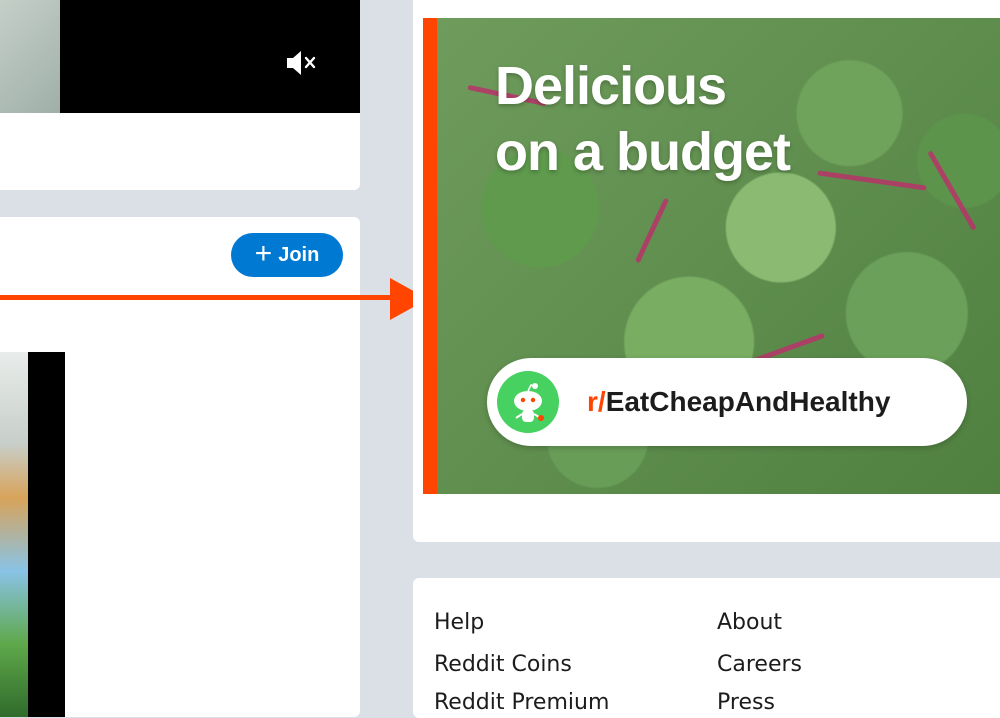 The width and height of the screenshot is (1000, 718). What do you see at coordinates (749, 622) in the screenshot?
I see `footer-link-about: About` at bounding box center [749, 622].